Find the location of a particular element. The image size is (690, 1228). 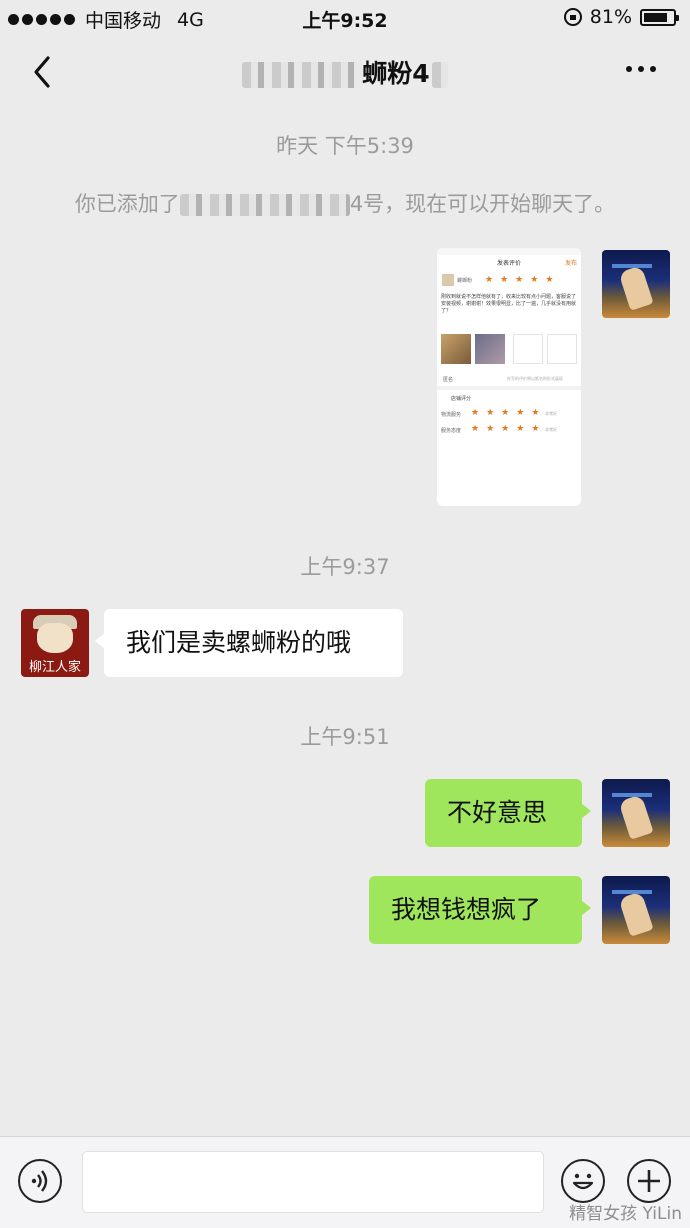

plus-icon is located at coordinates (649, 1181).